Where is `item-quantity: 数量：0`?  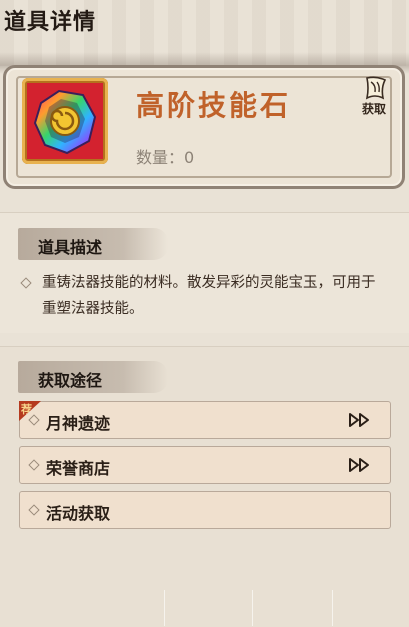 item-quantity: 数量：0 is located at coordinates (165, 156).